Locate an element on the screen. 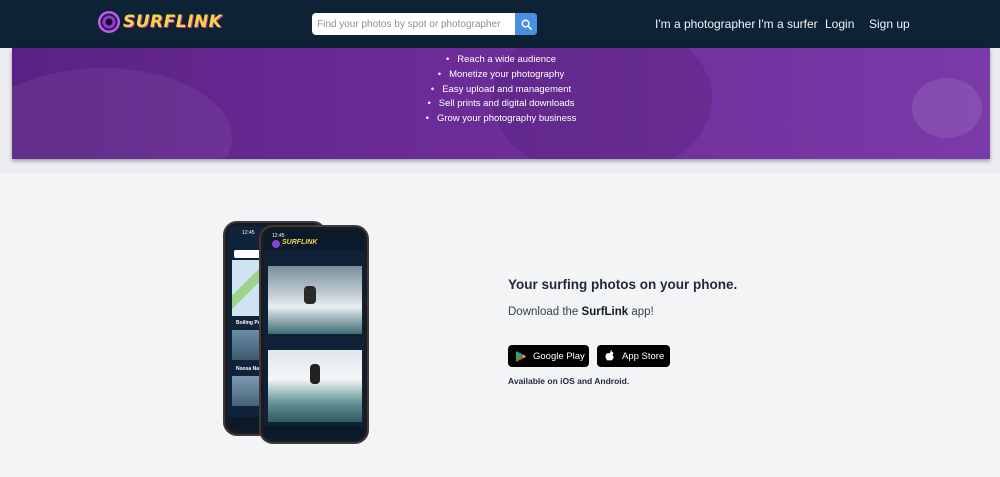 This screenshot has height=477, width=1000. app-logo-icon is located at coordinates (276, 244).